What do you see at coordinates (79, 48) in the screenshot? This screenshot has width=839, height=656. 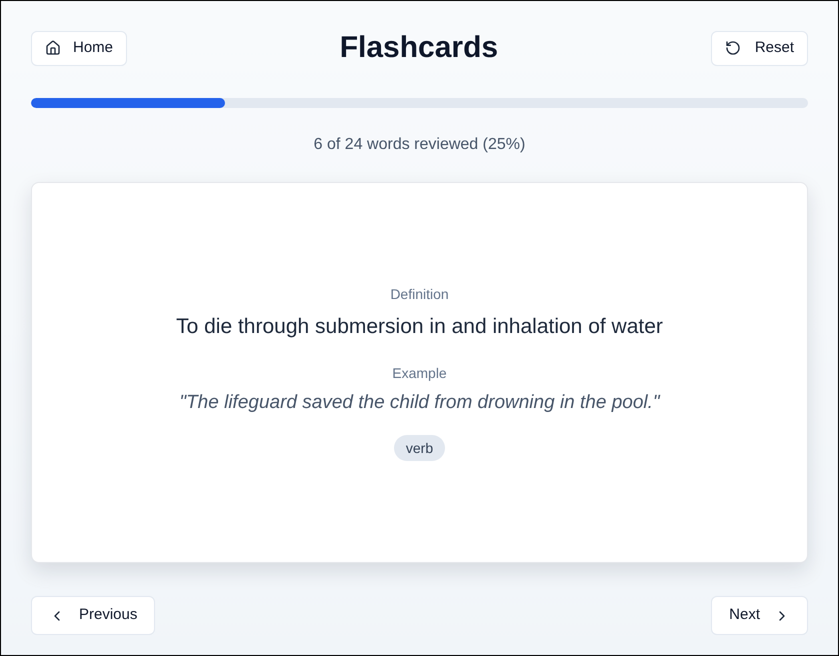 I see `home-button: Home` at bounding box center [79, 48].